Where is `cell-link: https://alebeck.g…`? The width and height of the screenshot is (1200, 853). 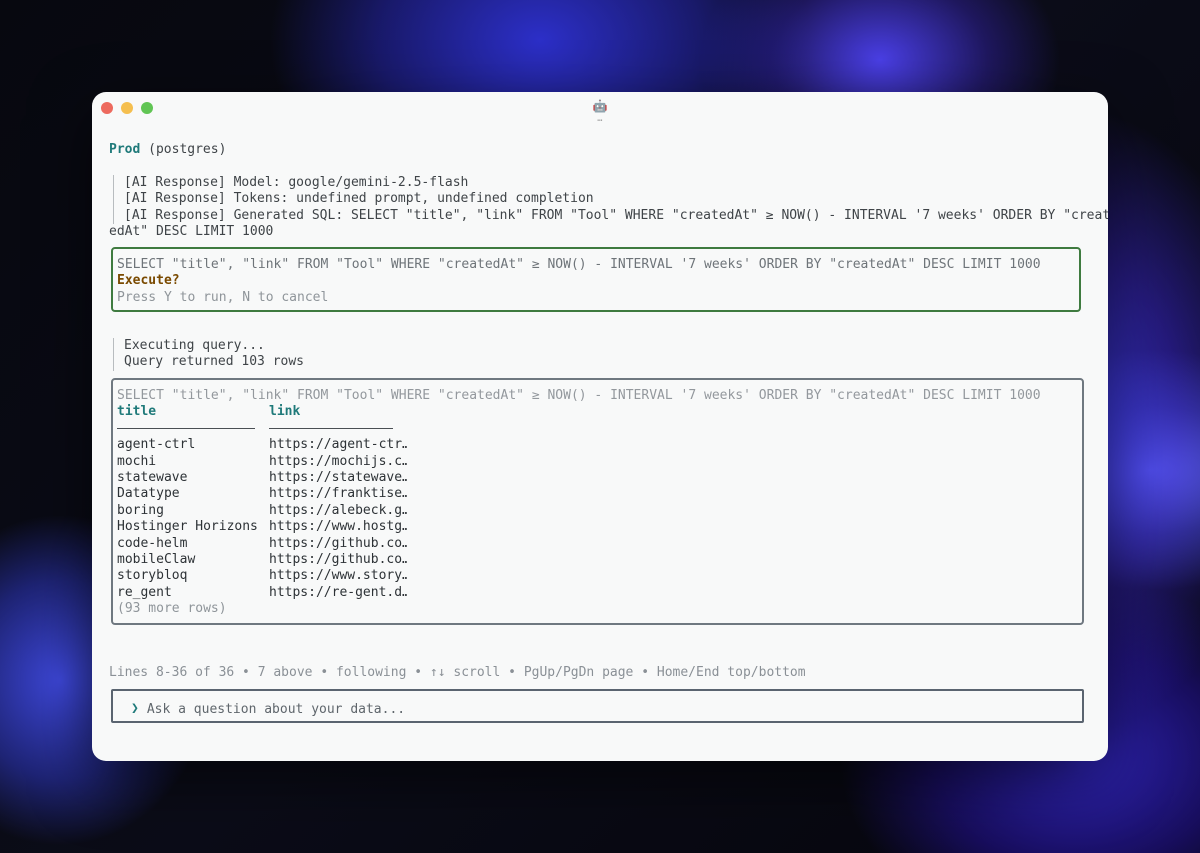 cell-link: https://alebeck.g… is located at coordinates (338, 510).